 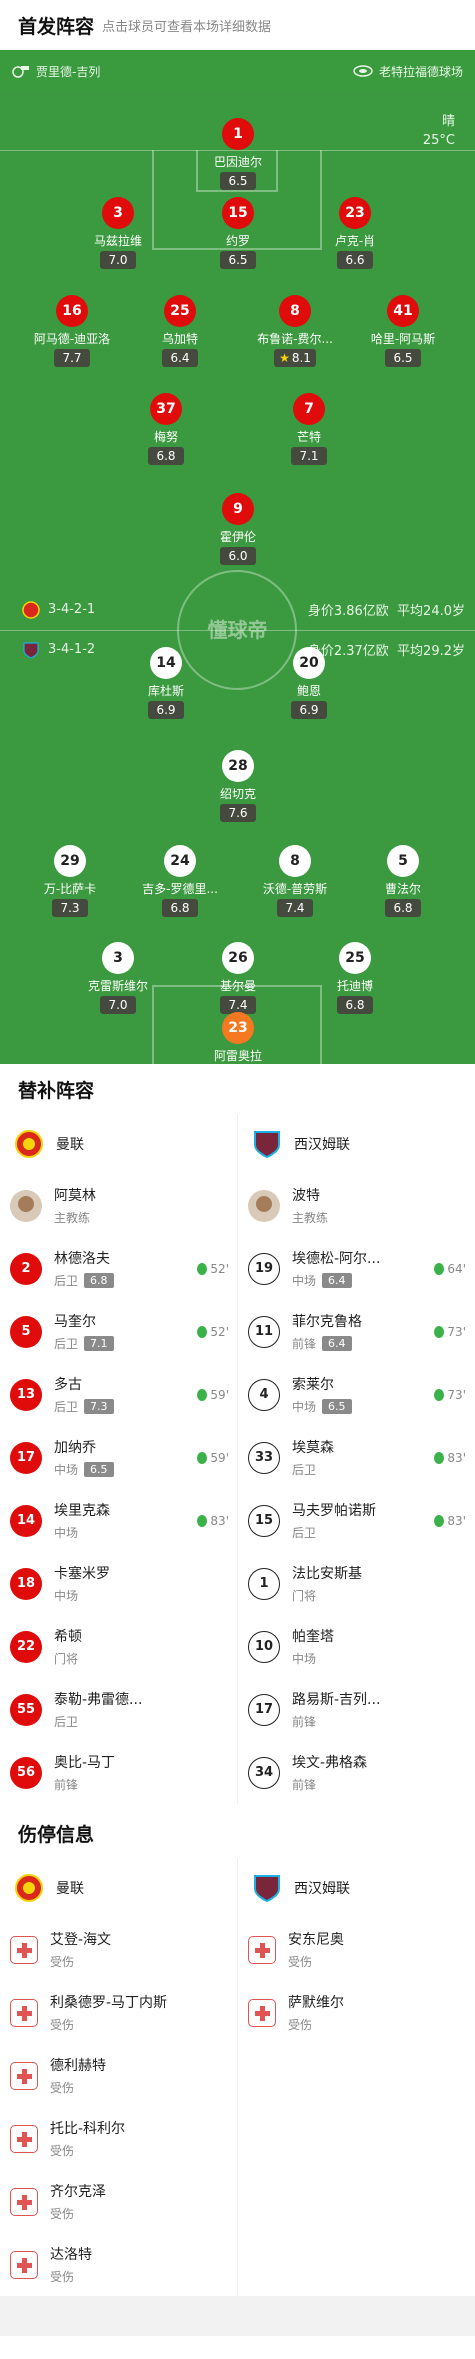 What do you see at coordinates (219, 1394) in the screenshot?
I see `sub-in-minute: 59'` at bounding box center [219, 1394].